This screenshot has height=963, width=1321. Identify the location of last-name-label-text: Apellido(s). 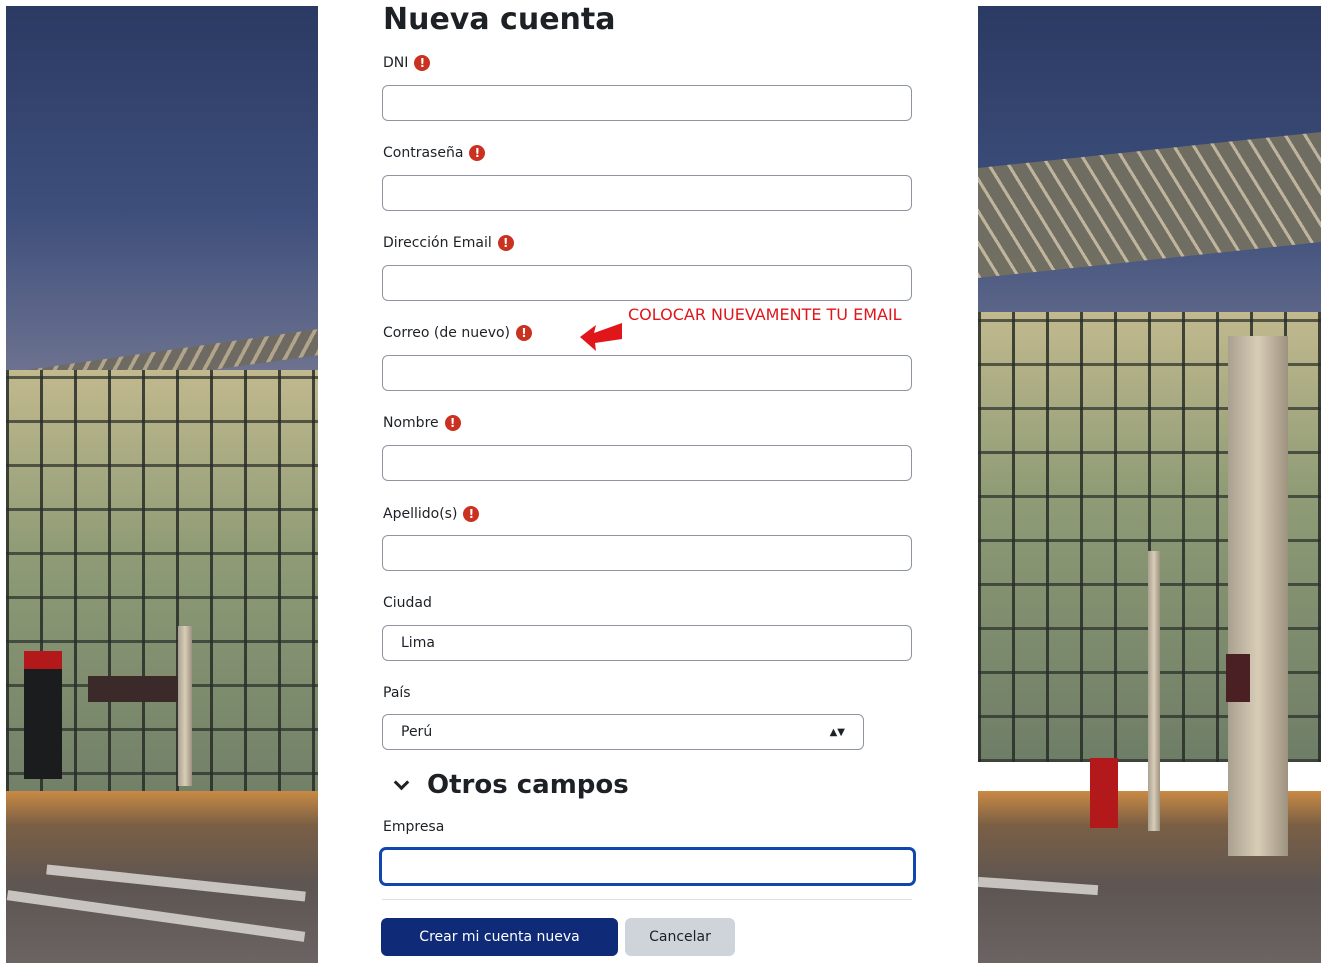
(420, 514).